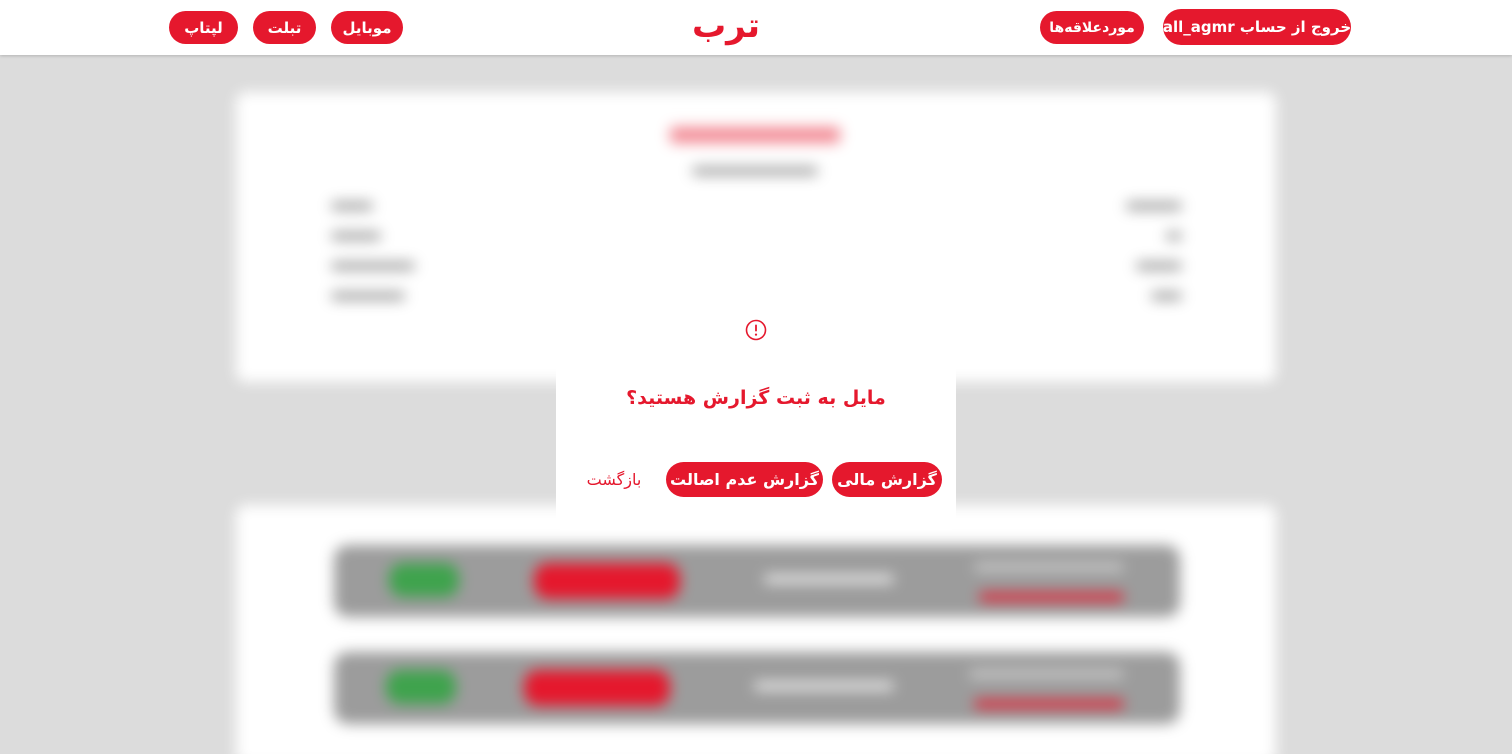 The width and height of the screenshot is (1512, 754). What do you see at coordinates (887, 479) in the screenshot?
I see `financial-report-button: گزارش مالی` at bounding box center [887, 479].